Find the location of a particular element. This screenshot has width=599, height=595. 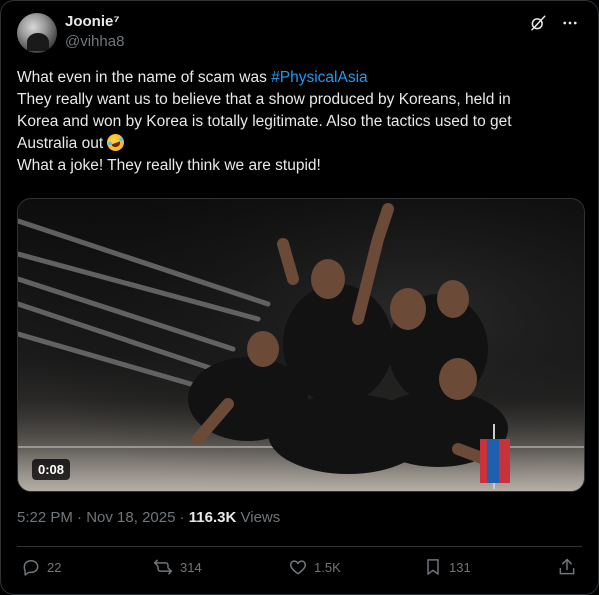

like-button: 1.5K is located at coordinates (314, 567).